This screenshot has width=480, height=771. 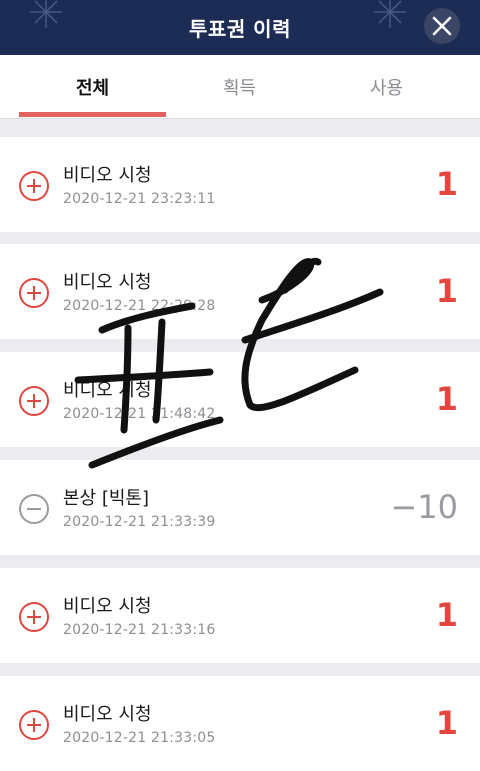 What do you see at coordinates (240, 399) in the screenshot?
I see `history-item: 비디오 시청 2020-12-21 21:48:42 1` at bounding box center [240, 399].